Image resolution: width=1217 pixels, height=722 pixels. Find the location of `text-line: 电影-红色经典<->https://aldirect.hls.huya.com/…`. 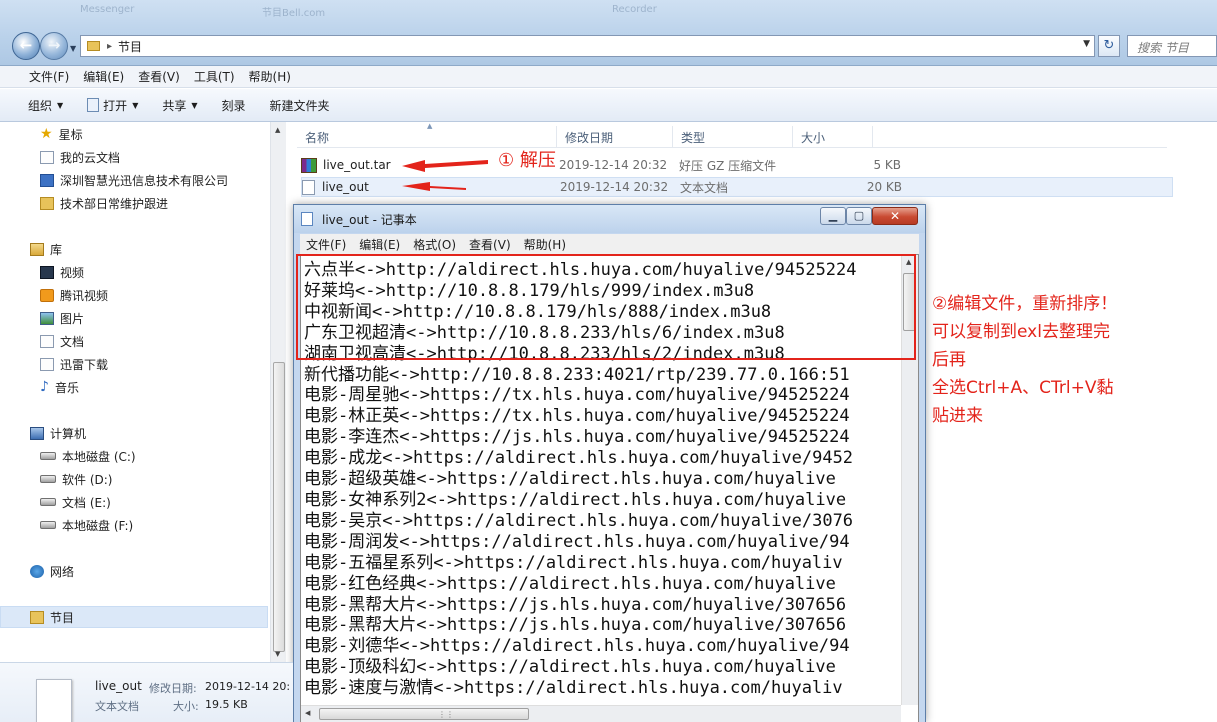

text-line: 电影-红色经典<->https://aldirect.hls.huya.com/… is located at coordinates (570, 583).